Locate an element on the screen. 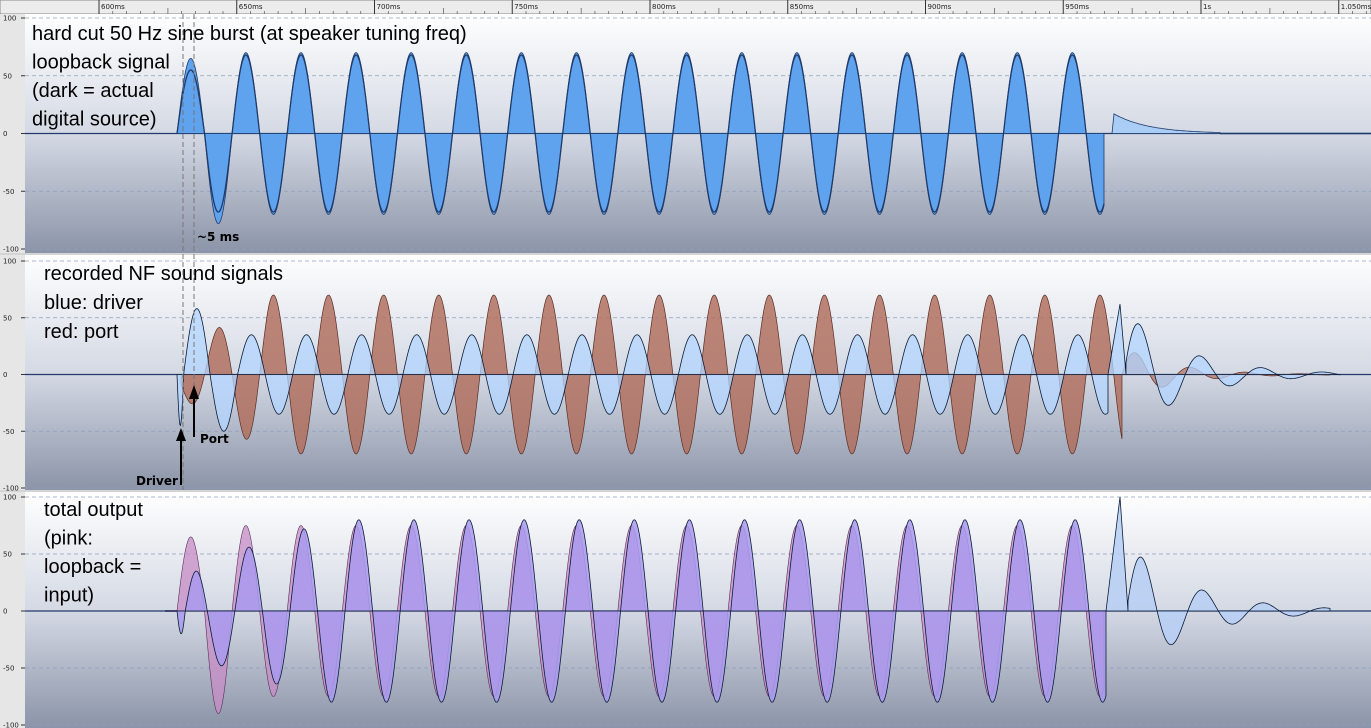  ruler-label: 650ms is located at coordinates (251, 7).